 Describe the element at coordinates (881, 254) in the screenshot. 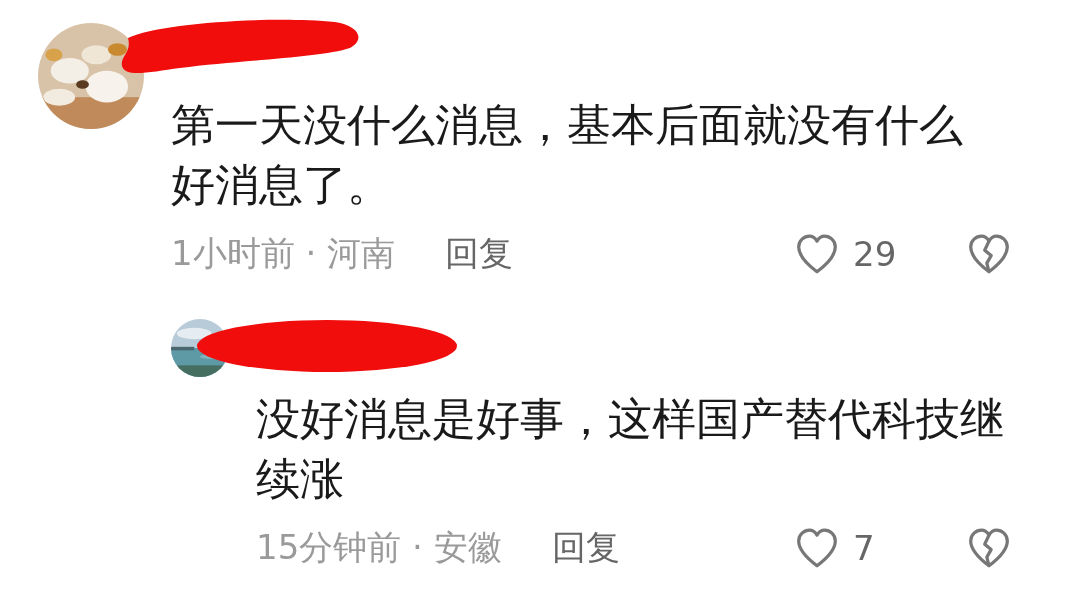

I see `like-button: 29` at that location.